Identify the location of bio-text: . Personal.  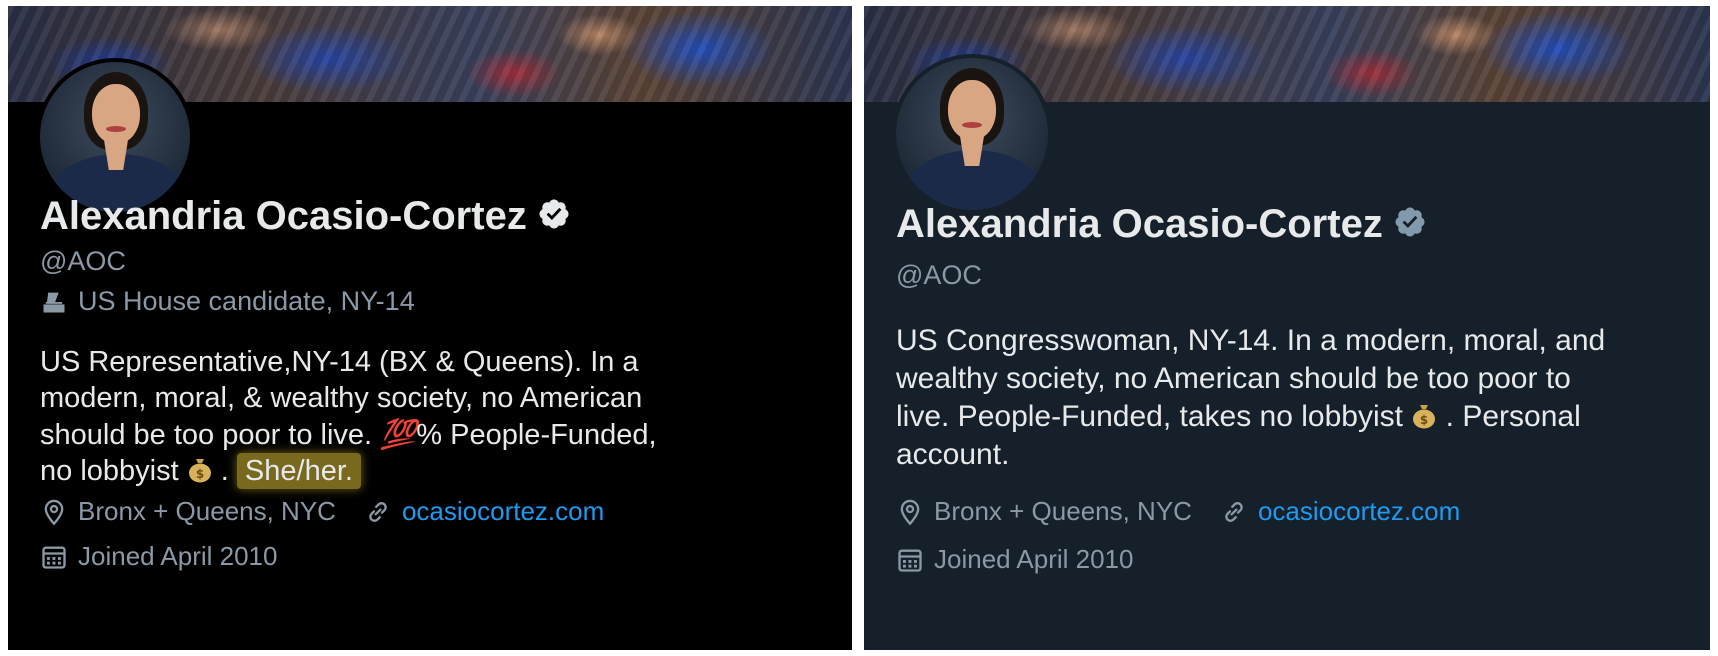
(1513, 416).